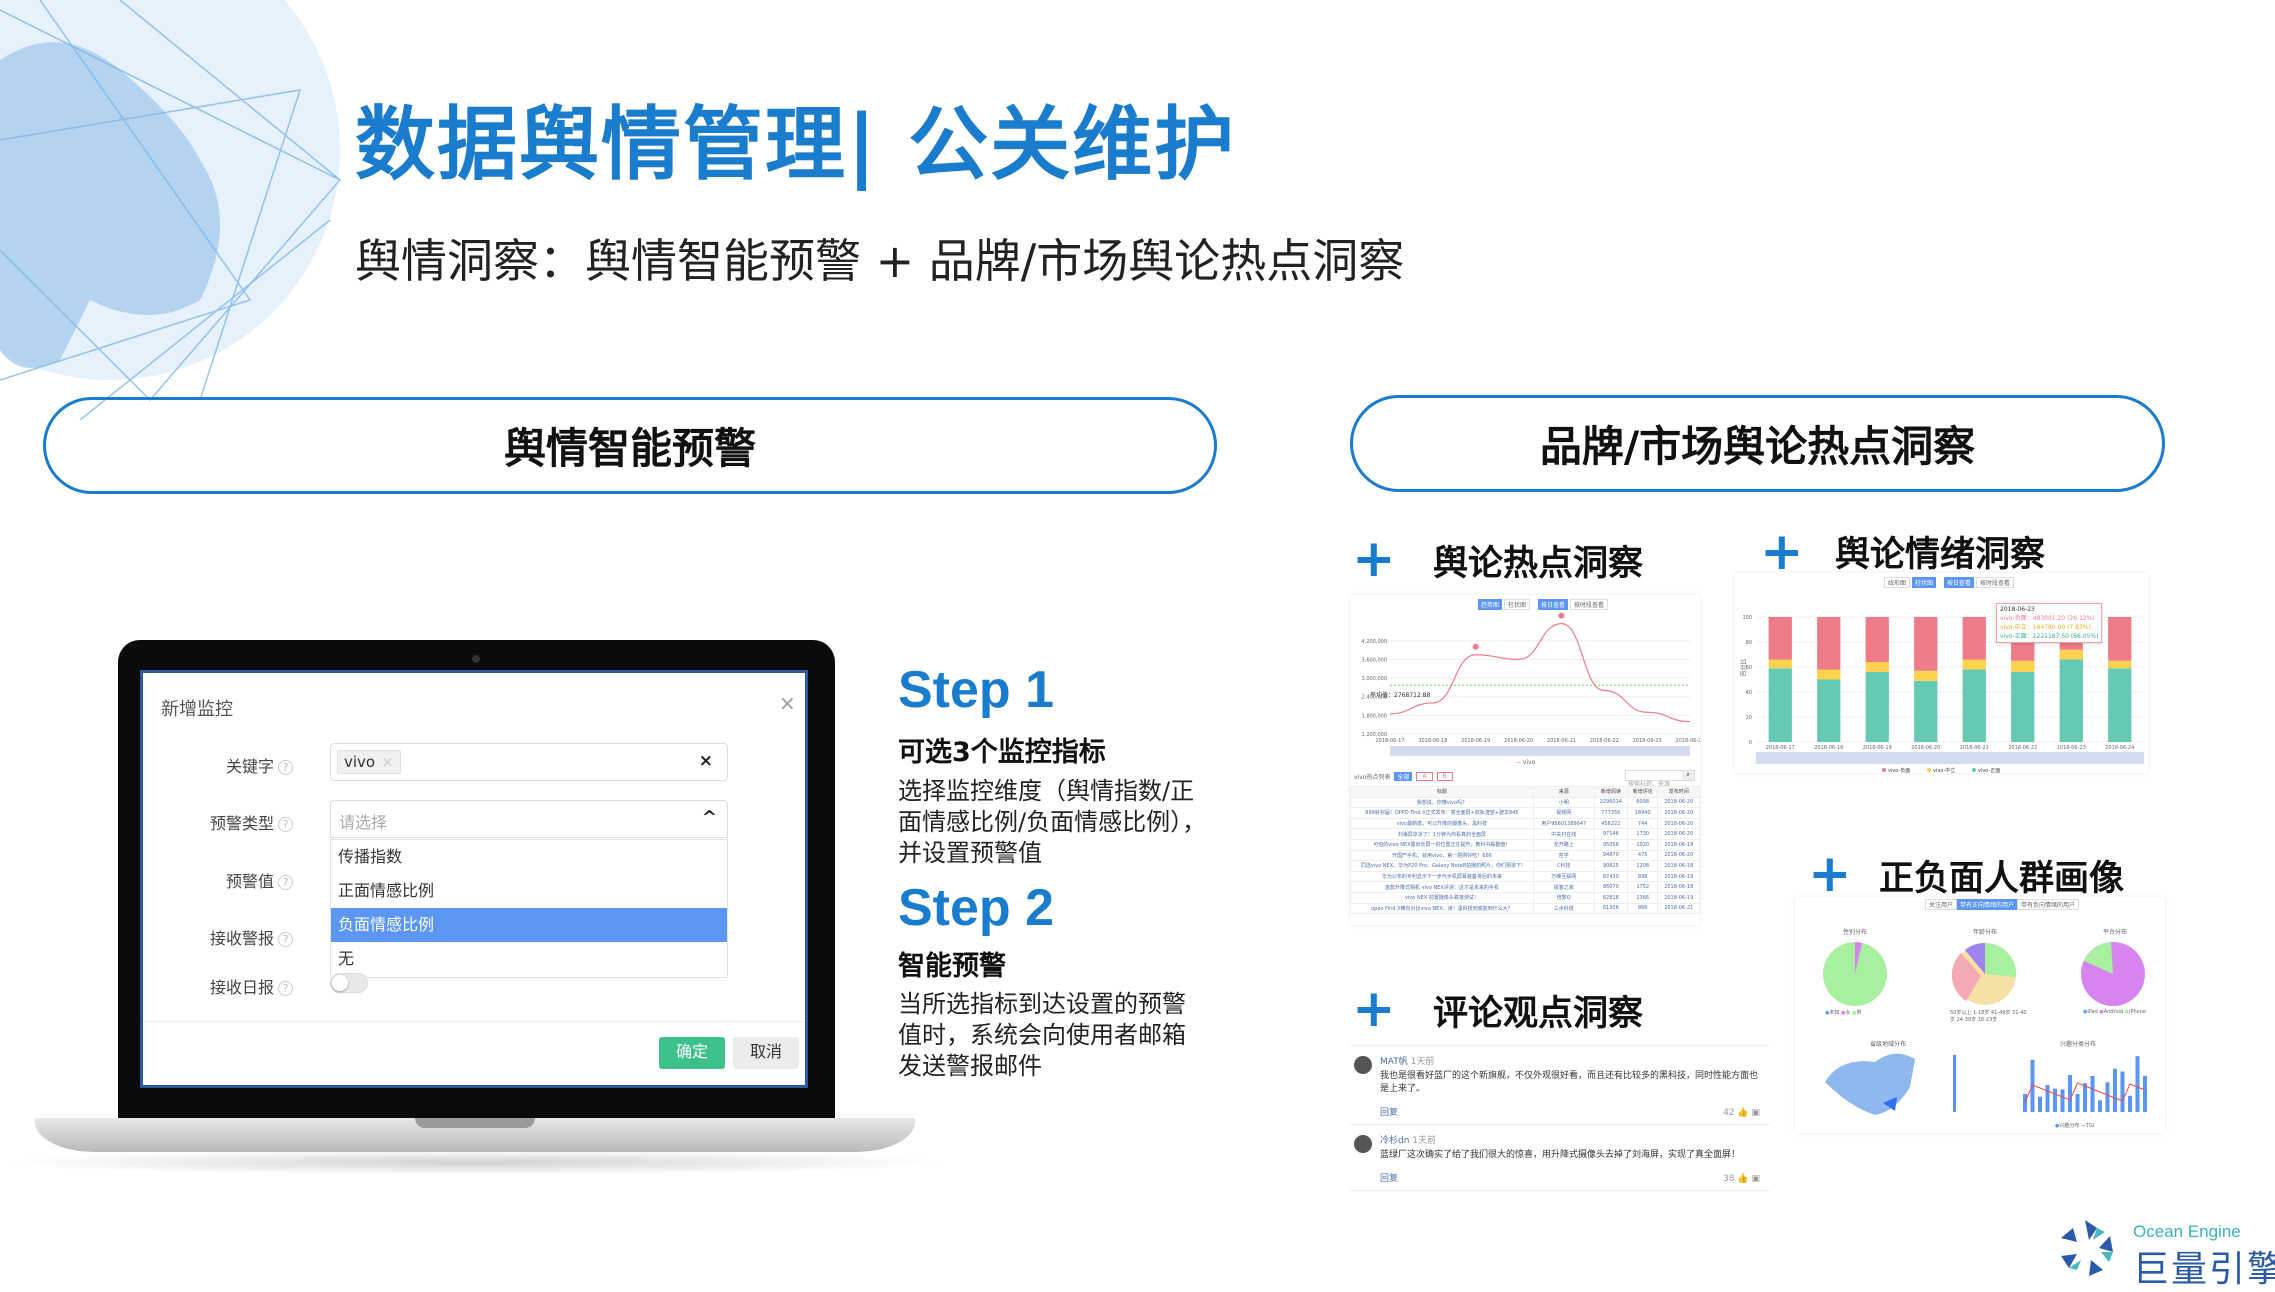 Image resolution: width=2275 pixels, height=1292 pixels. Describe the element at coordinates (1610, 792) in the screenshot. I see `column-header: 新增阅读` at that location.